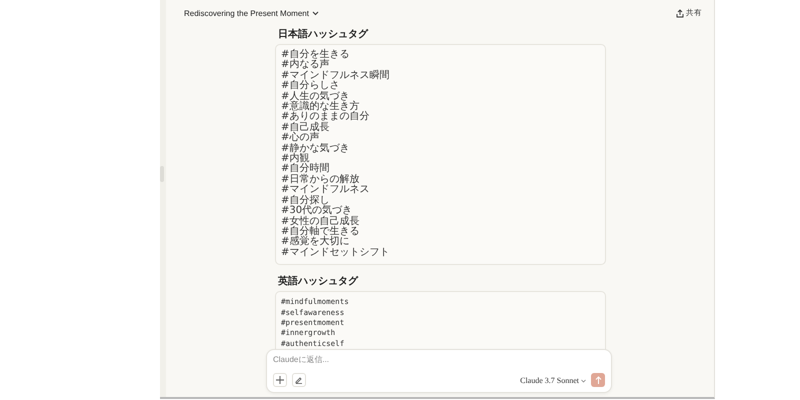 The image size is (800, 400). I want to click on share-icon, so click(680, 13).